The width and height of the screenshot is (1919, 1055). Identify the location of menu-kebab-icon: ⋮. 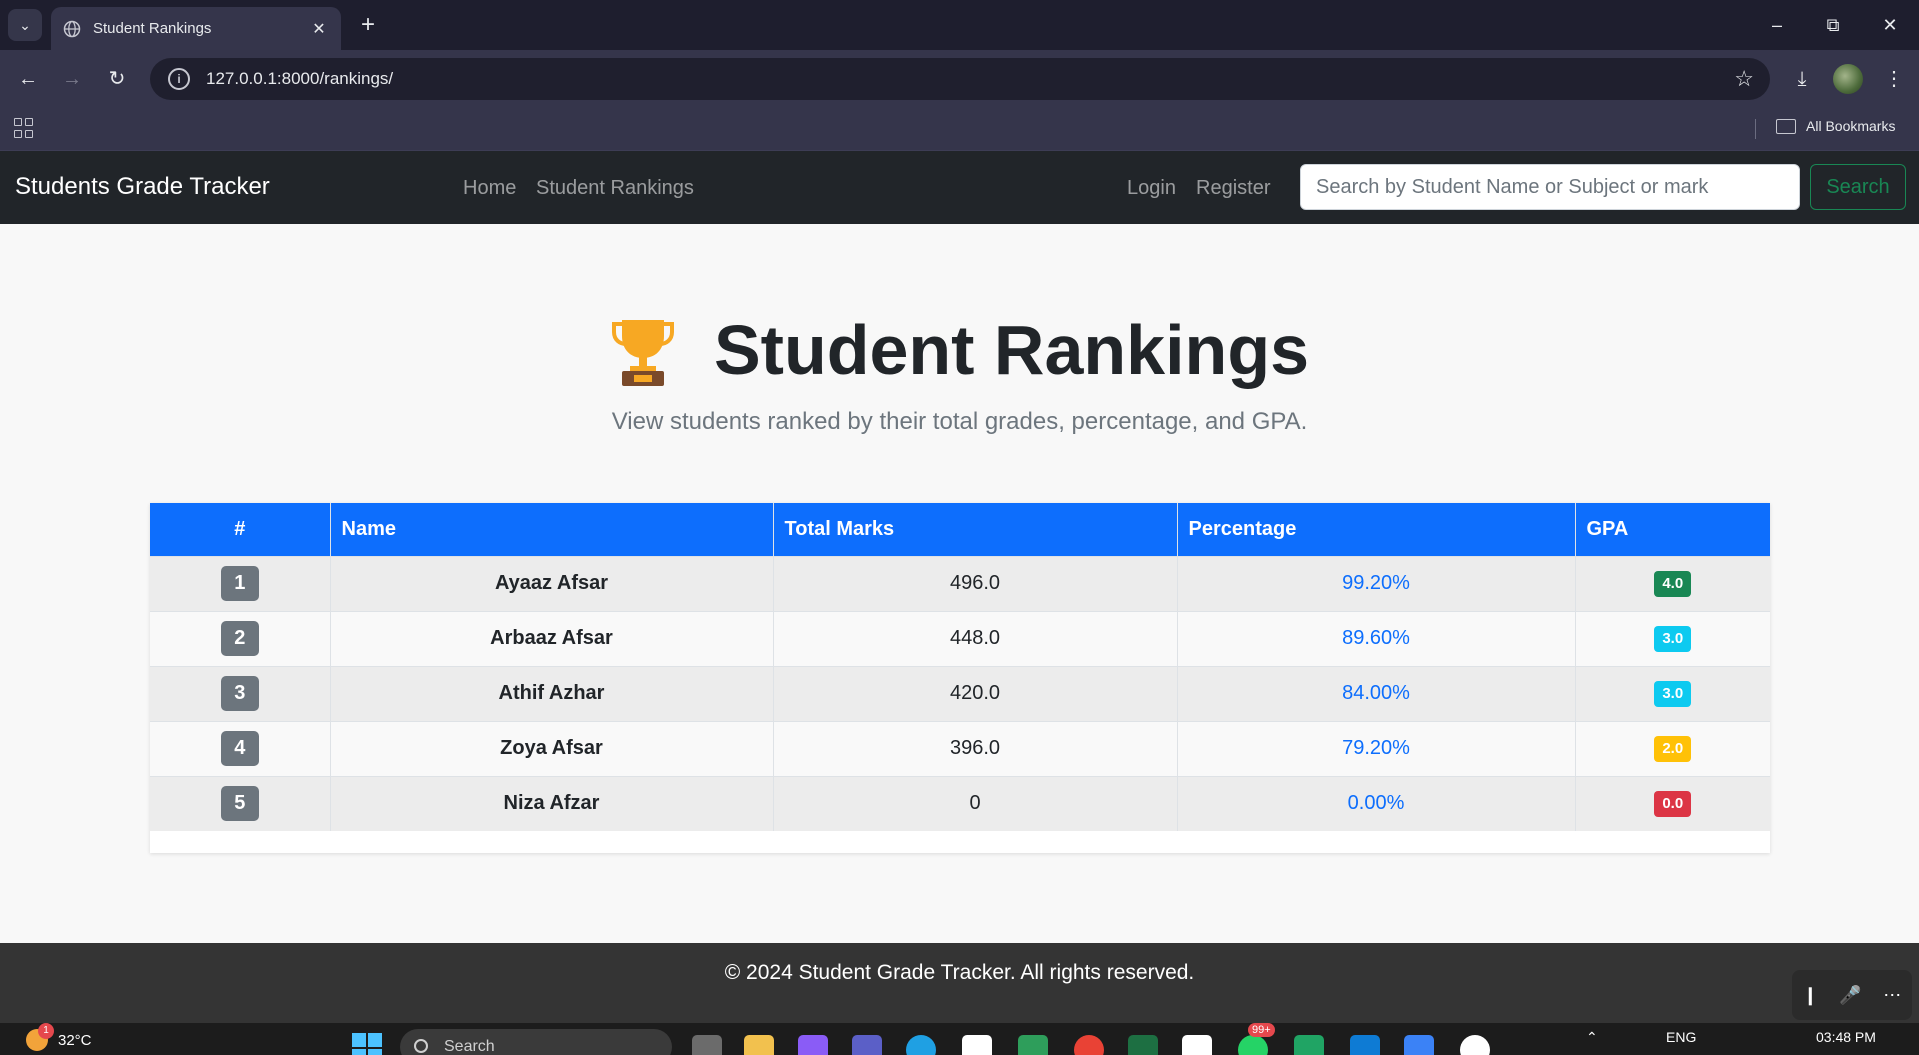
(1894, 79).